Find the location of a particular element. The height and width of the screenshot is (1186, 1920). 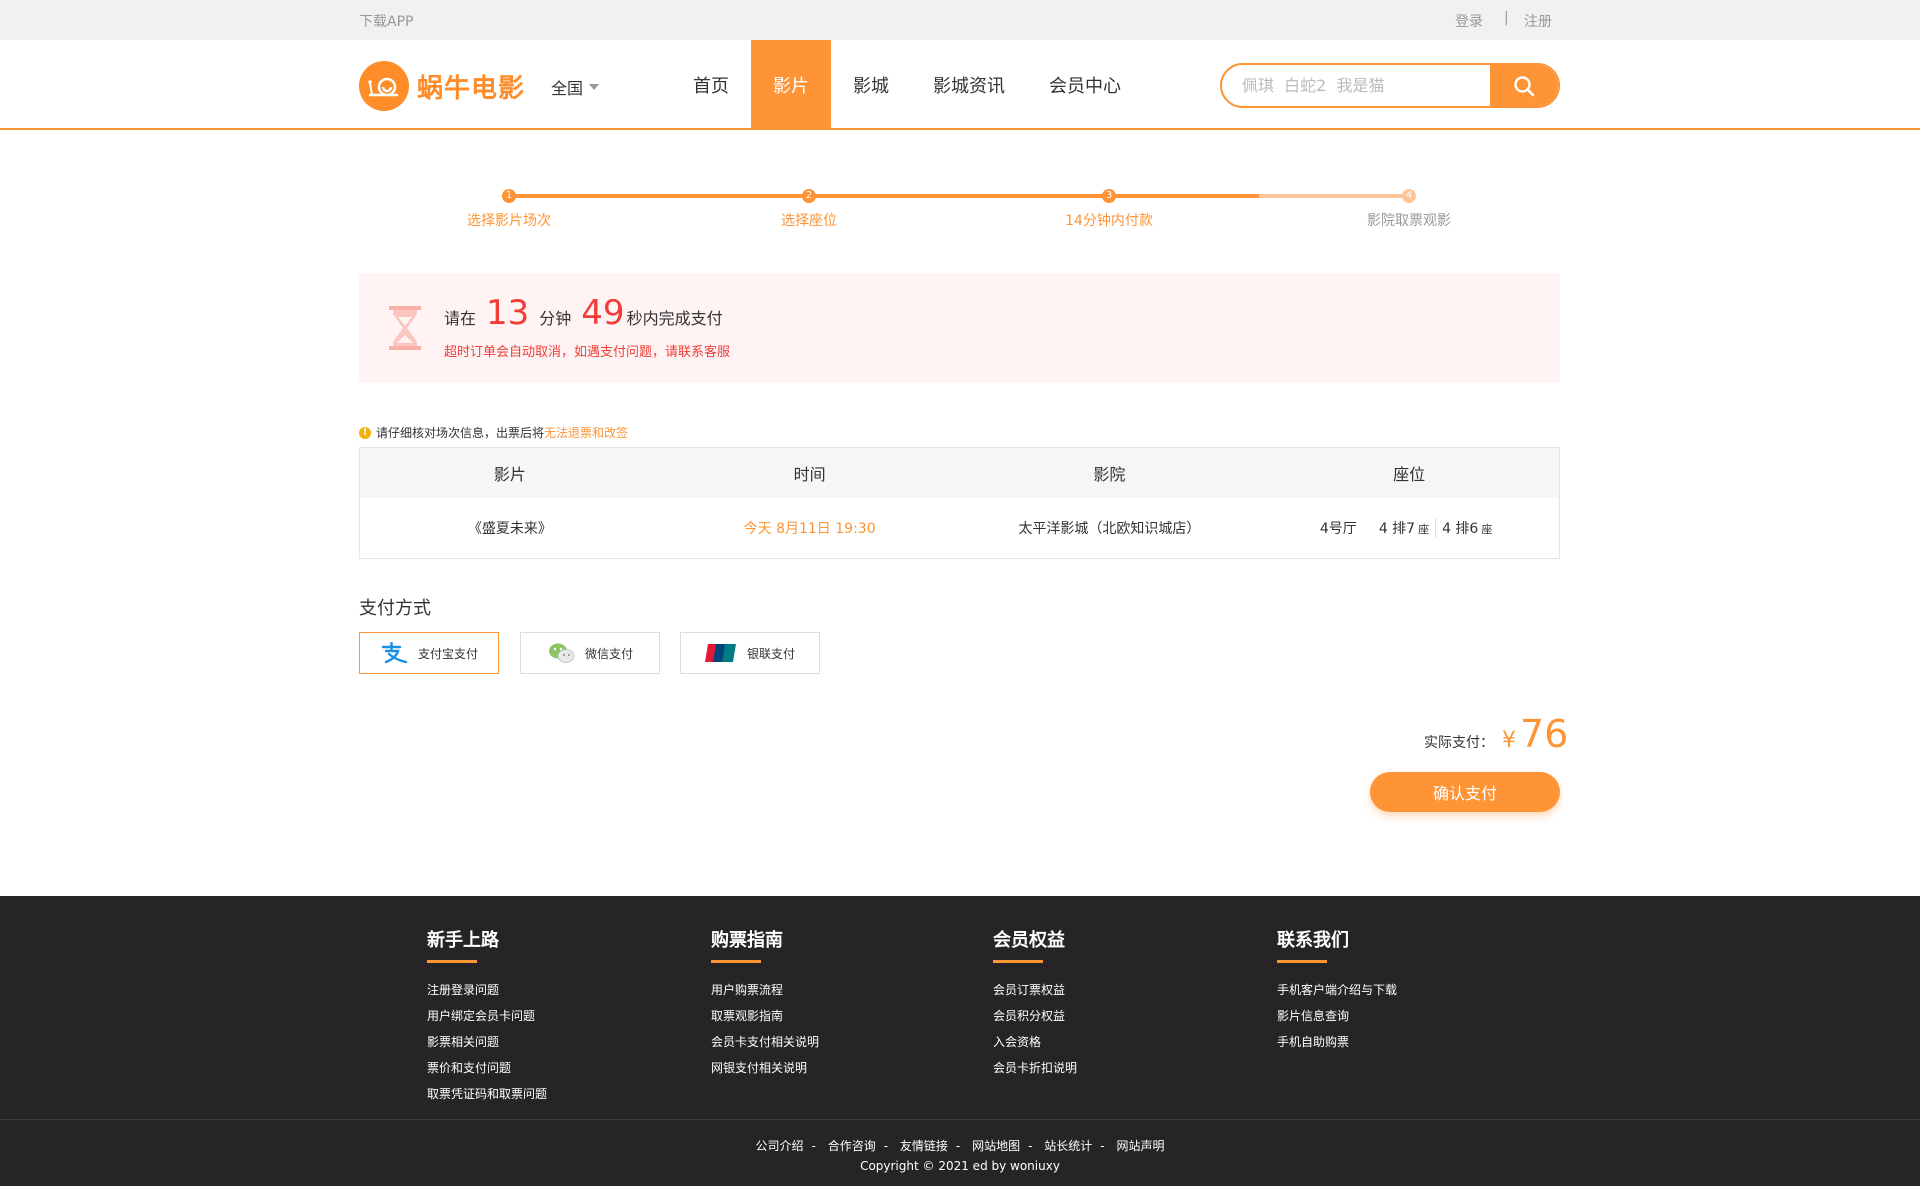

seat-item: 4 排6 座 is located at coordinates (1466, 528).